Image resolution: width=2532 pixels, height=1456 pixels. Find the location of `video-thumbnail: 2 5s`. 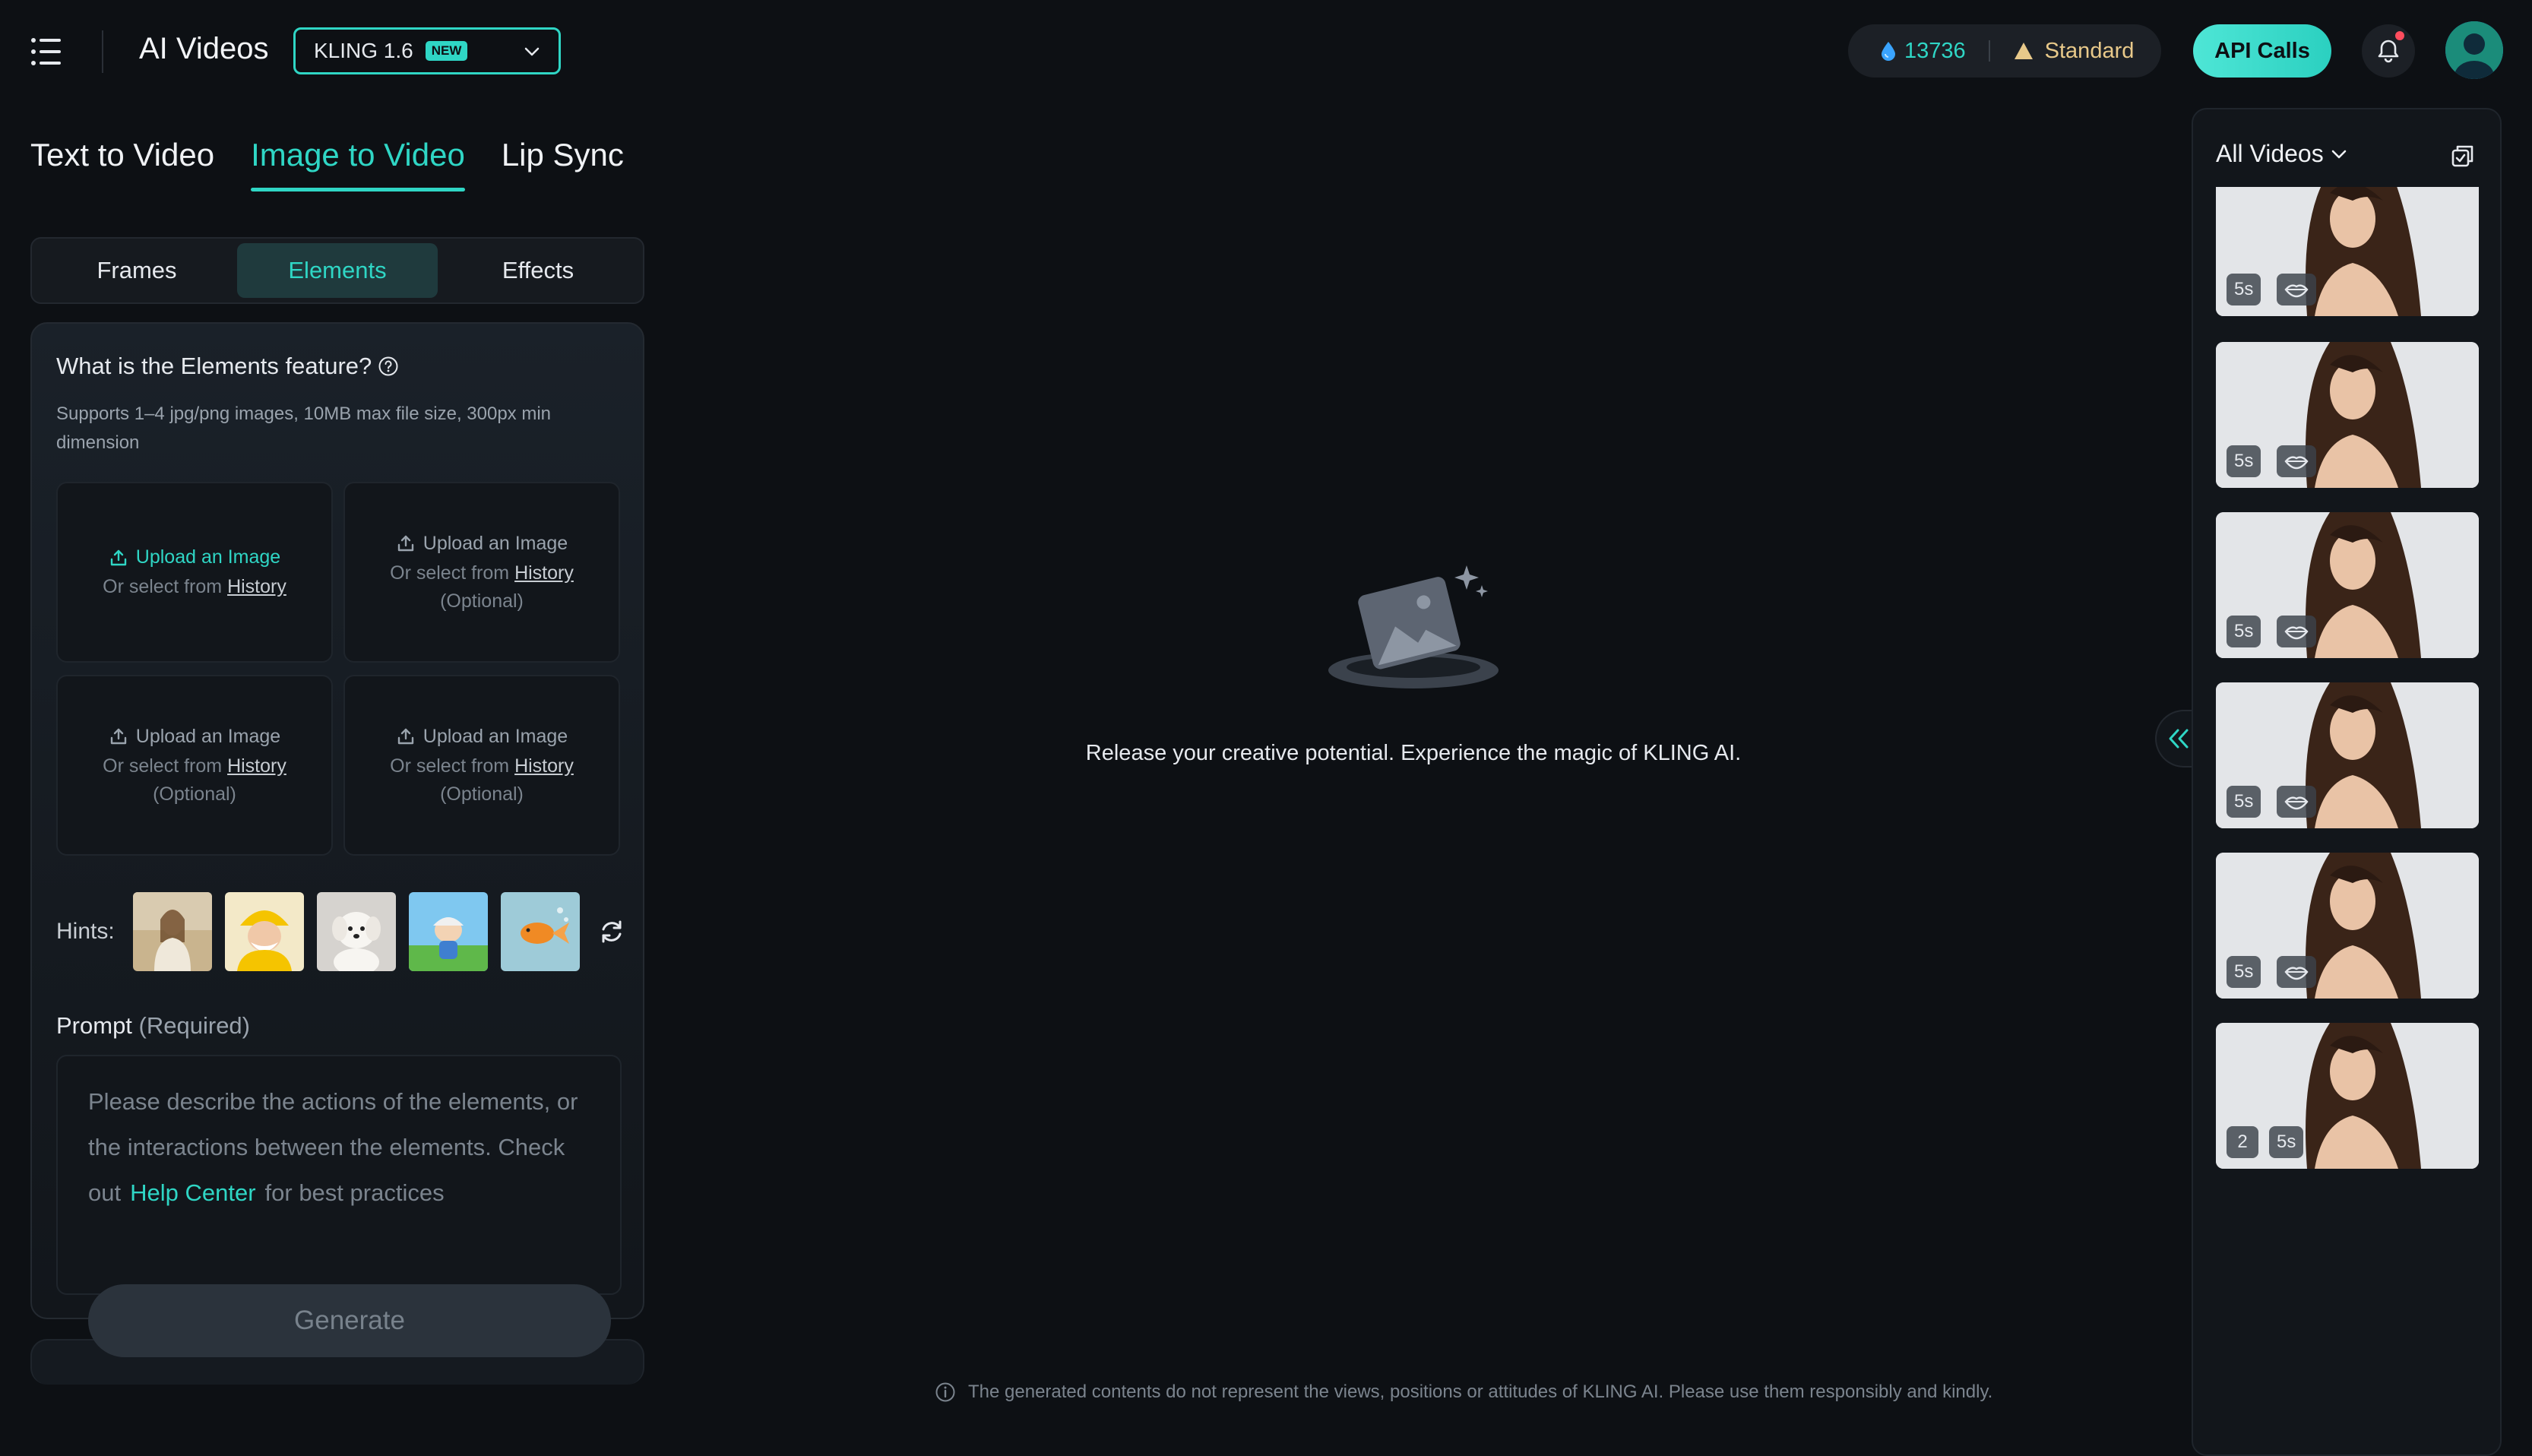

video-thumbnail: 2 5s is located at coordinates (2347, 1096).